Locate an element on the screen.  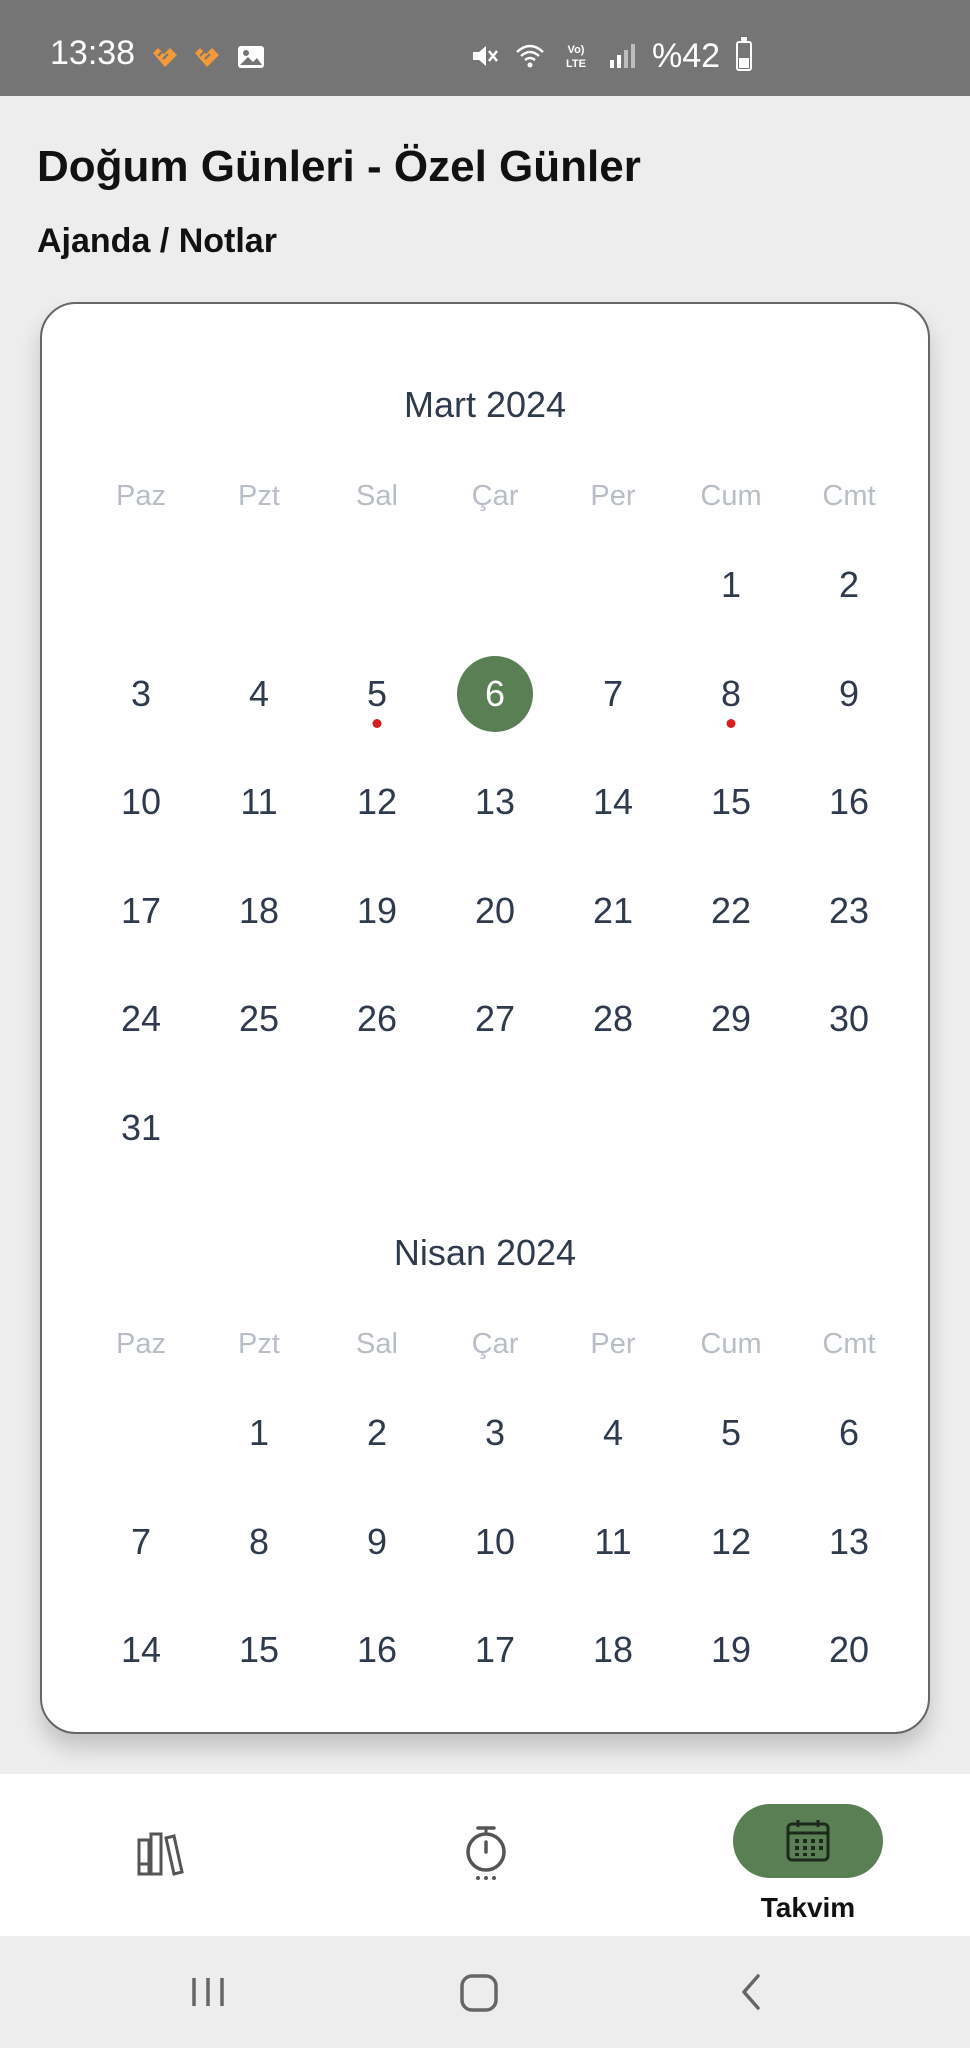
day-number: 9 is located at coordinates (377, 1541).